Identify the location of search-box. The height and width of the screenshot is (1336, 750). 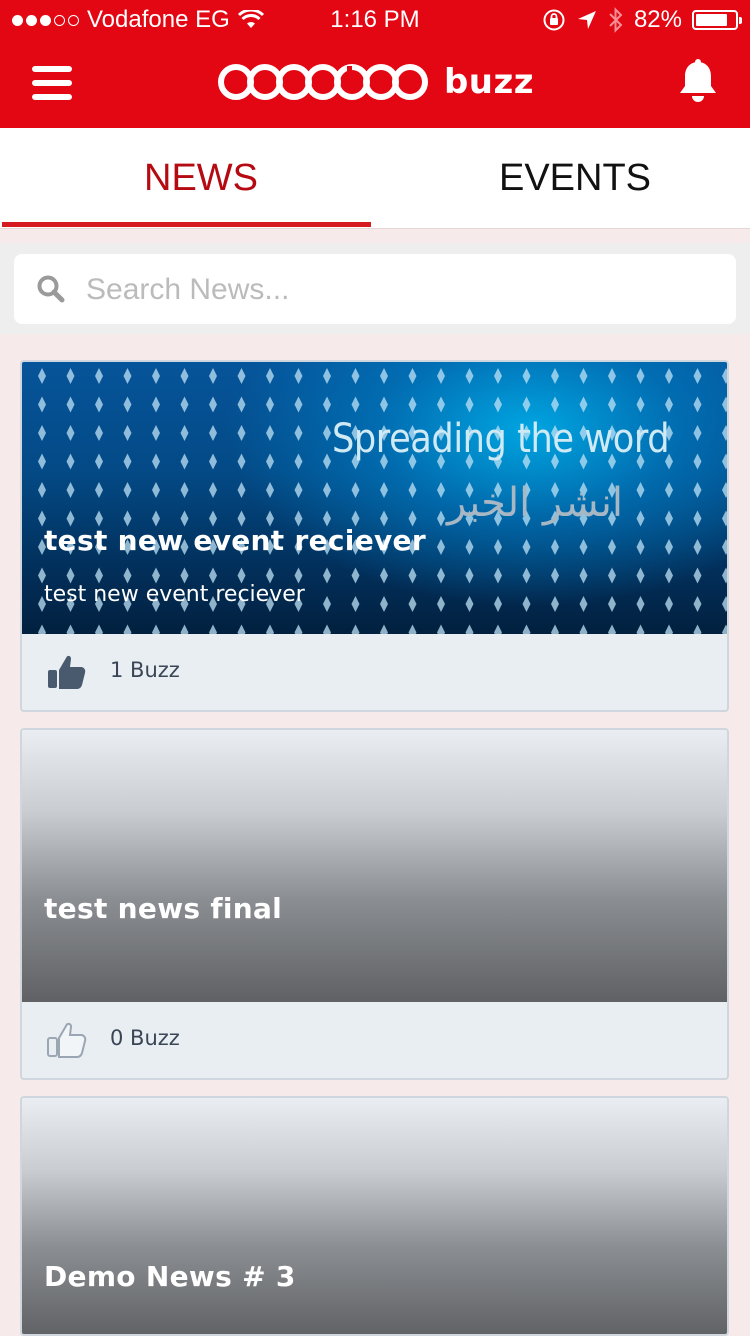
(375, 289).